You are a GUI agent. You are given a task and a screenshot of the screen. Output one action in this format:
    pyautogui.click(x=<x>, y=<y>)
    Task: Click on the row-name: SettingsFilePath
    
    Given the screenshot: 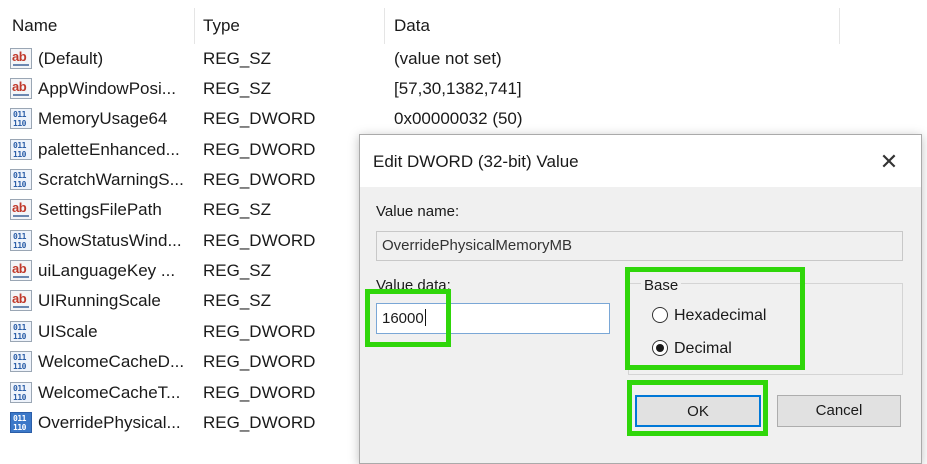 What is the action you would take?
    pyautogui.click(x=100, y=209)
    